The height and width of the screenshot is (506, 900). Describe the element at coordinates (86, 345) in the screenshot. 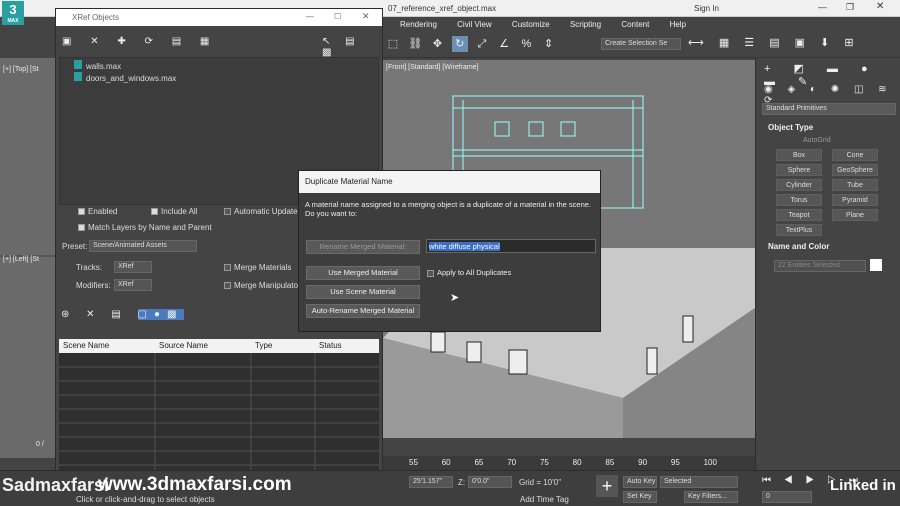

I see `column-scene-name: Scene Name` at that location.